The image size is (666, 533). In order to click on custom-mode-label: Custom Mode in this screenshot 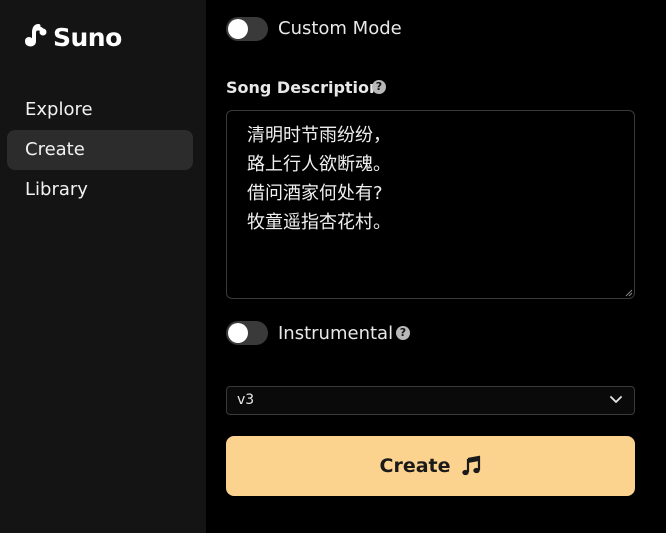, I will do `click(340, 28)`.